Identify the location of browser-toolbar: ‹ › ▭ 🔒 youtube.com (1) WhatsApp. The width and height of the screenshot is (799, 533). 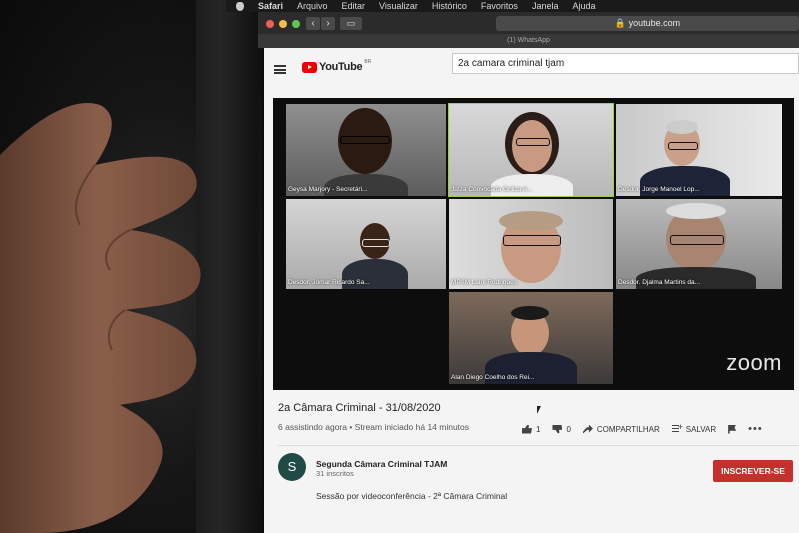
(528, 30).